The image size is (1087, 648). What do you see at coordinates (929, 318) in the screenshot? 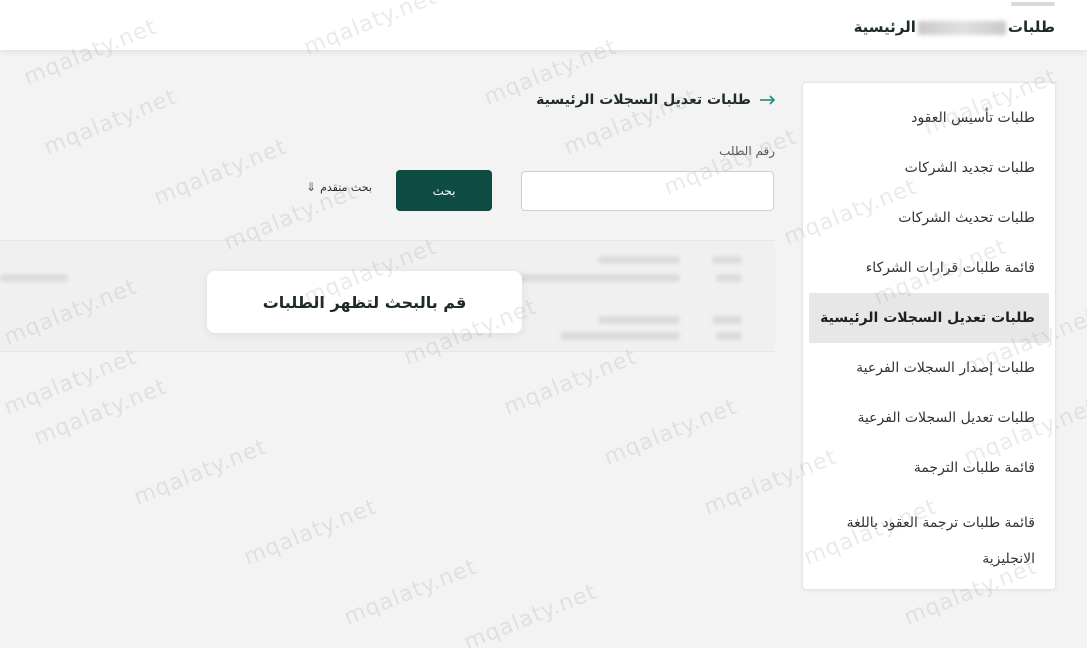
I see `sidebar-item-main-records-edit: طلبات تعديل السجلات الرئيسية` at bounding box center [929, 318].